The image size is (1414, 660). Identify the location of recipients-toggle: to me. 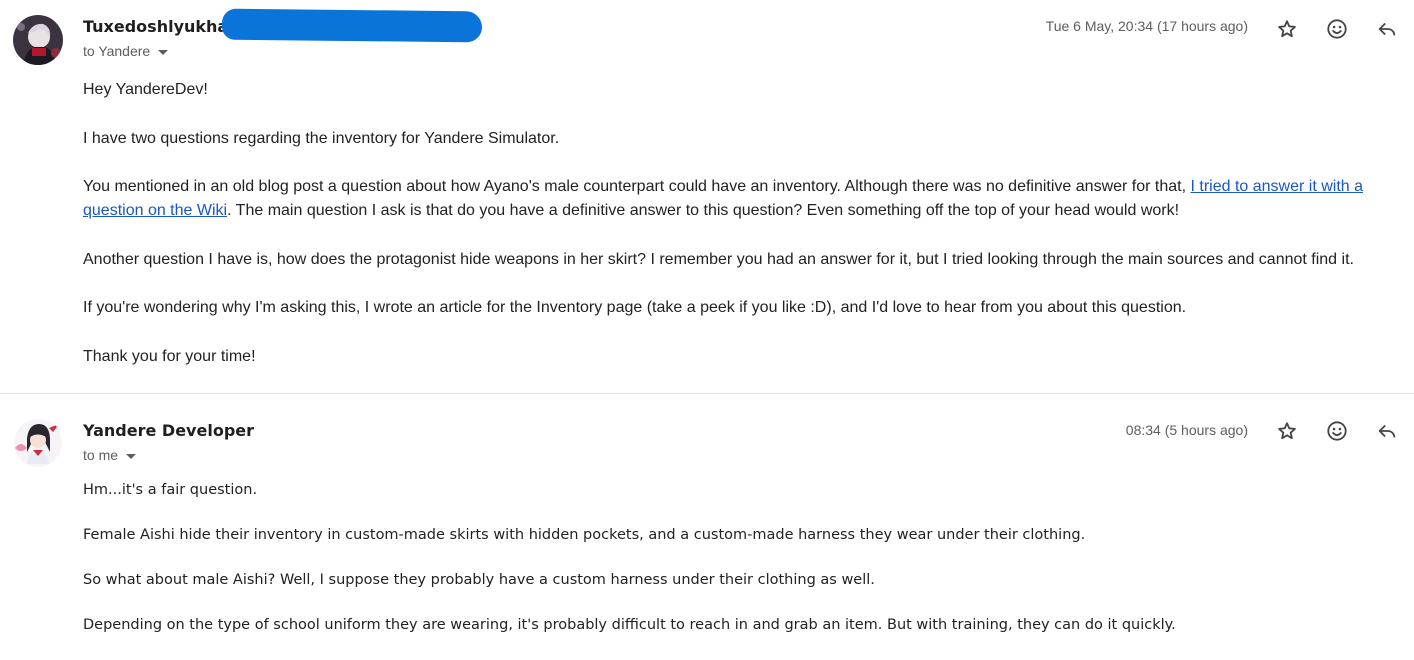
(110, 455).